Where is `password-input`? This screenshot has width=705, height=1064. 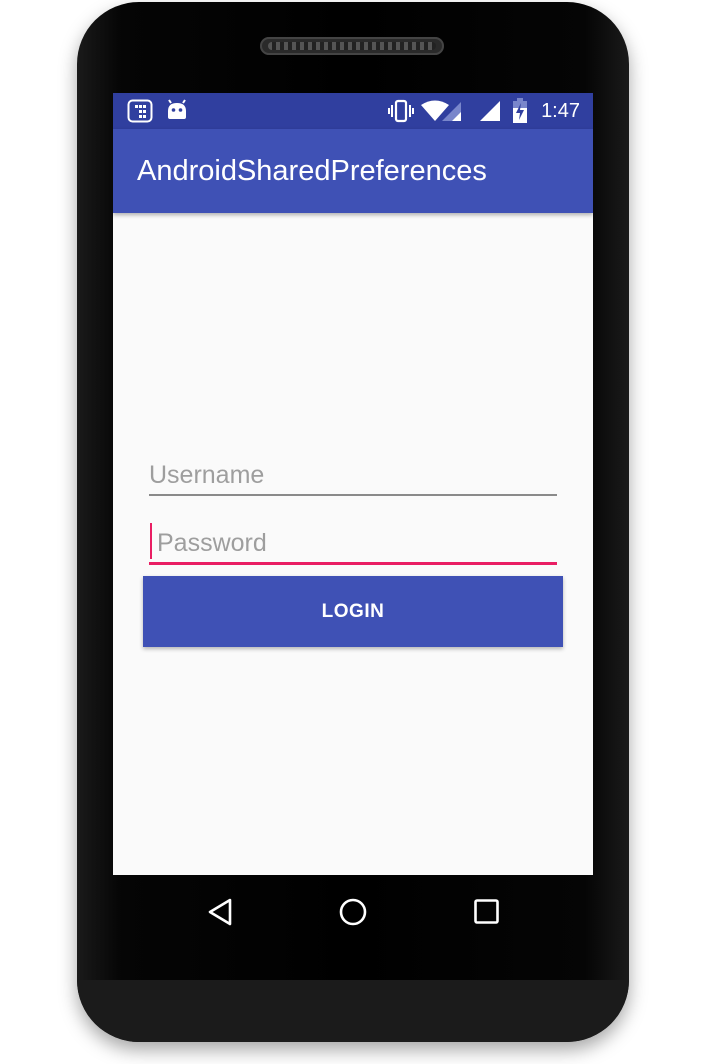 password-input is located at coordinates (353, 543).